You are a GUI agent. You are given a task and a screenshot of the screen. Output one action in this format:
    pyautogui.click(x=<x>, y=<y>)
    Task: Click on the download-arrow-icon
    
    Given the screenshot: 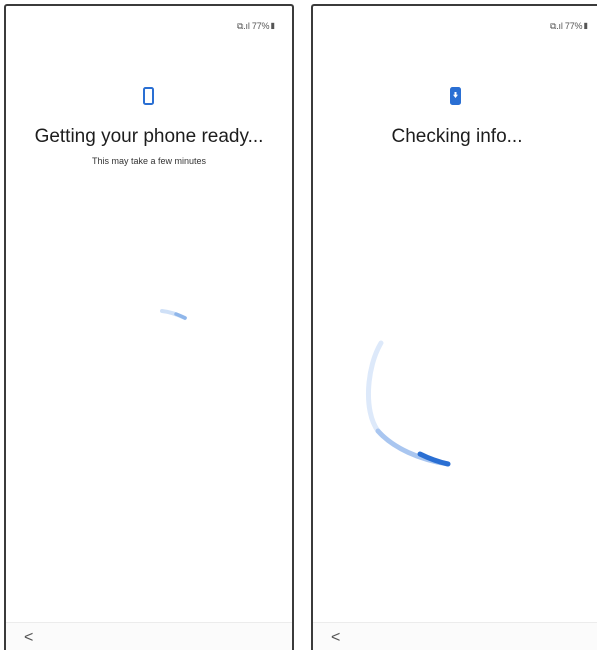 What is the action you would take?
    pyautogui.click(x=455, y=95)
    